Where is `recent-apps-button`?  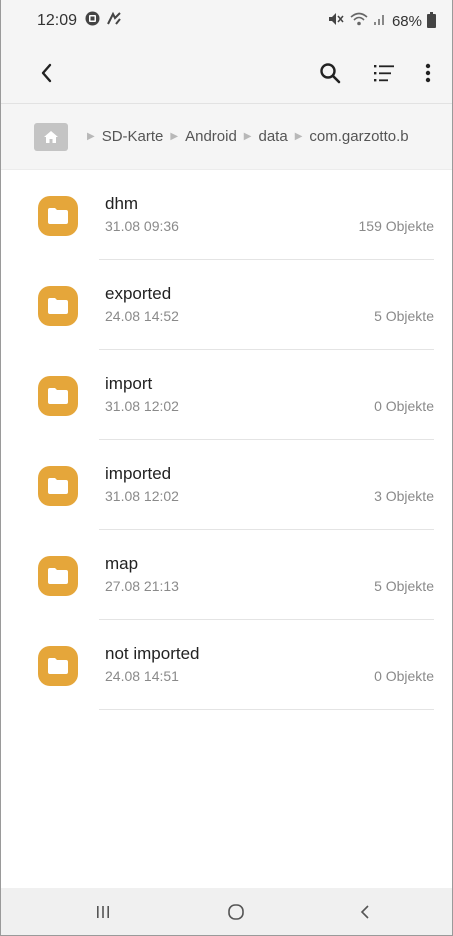 recent-apps-button is located at coordinates (103, 912).